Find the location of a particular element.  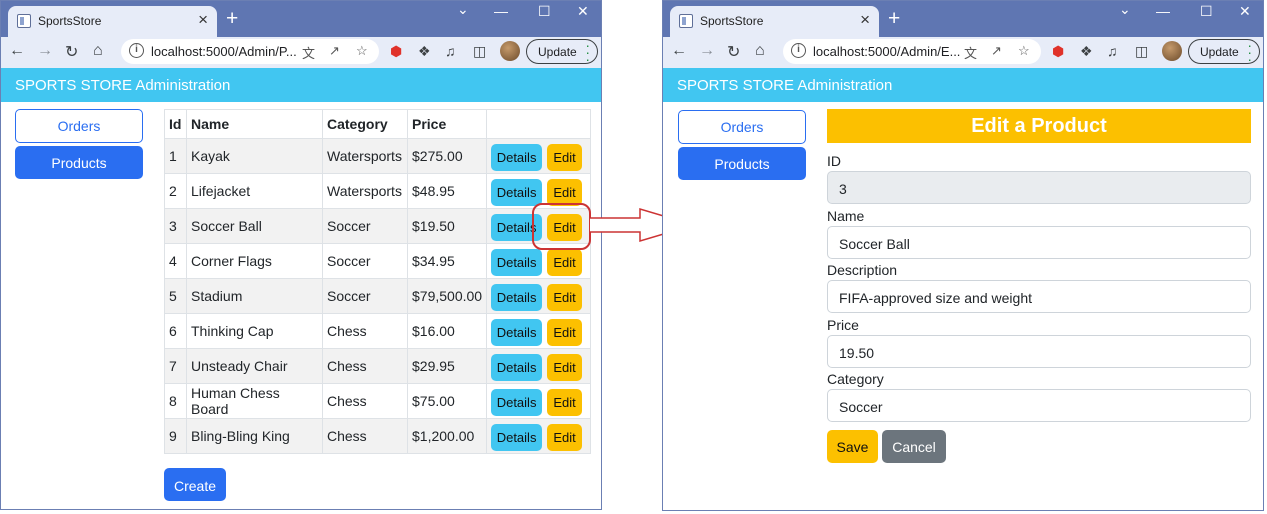

name-field: Soccer Ball is located at coordinates (1039, 242).